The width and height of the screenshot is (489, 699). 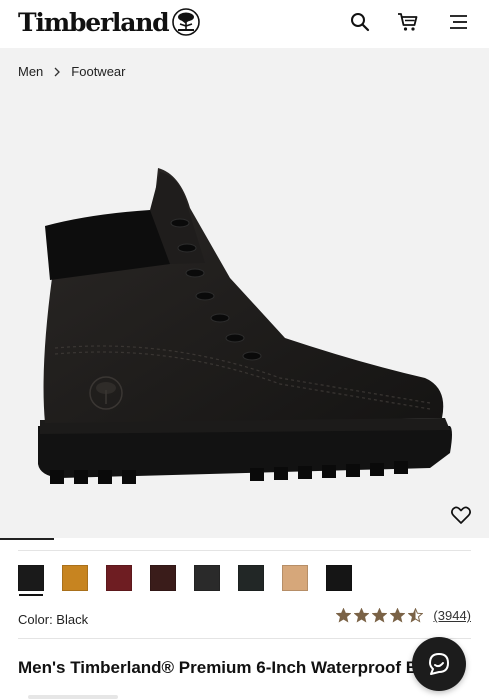 What do you see at coordinates (408, 22) in the screenshot?
I see `cart-icon` at bounding box center [408, 22].